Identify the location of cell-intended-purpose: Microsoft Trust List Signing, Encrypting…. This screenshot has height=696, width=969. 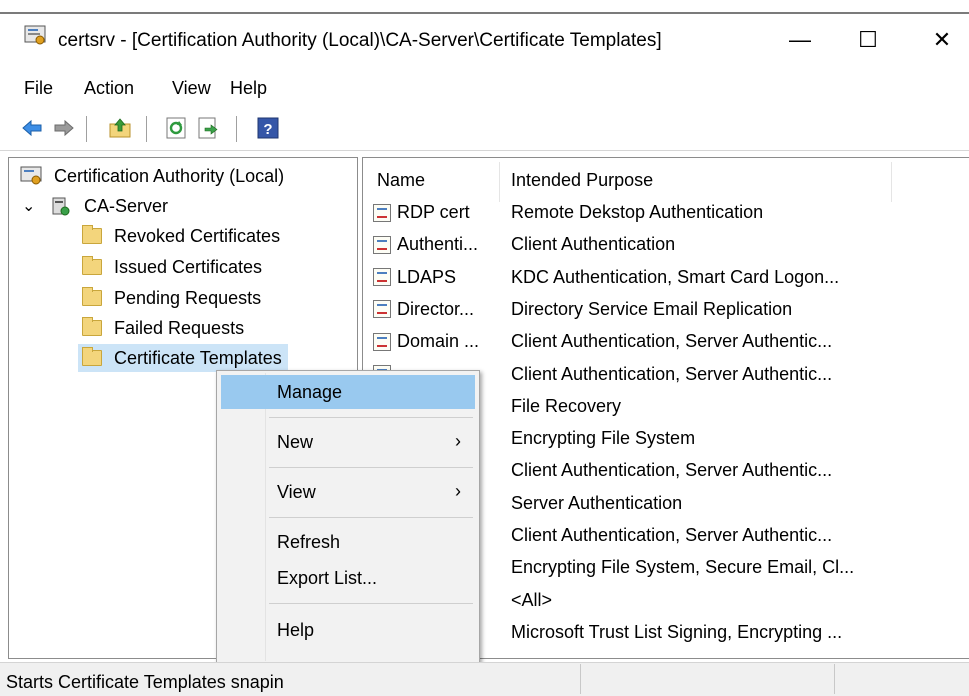
(677, 631).